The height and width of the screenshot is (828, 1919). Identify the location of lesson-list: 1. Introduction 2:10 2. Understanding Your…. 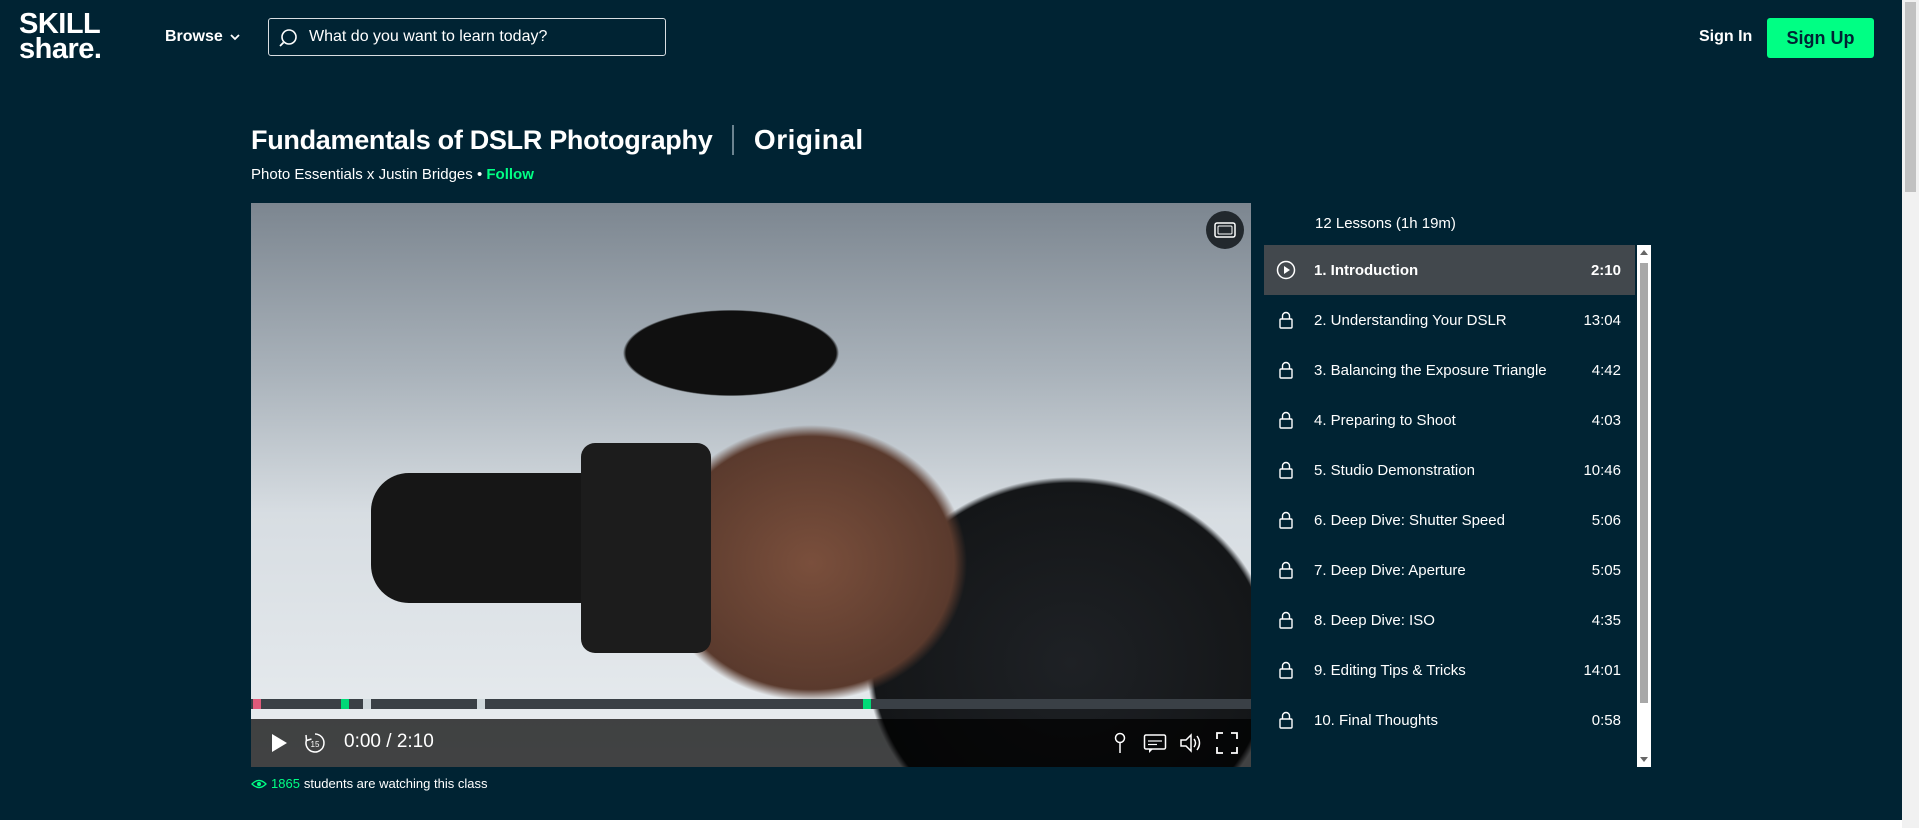
(1449, 506).